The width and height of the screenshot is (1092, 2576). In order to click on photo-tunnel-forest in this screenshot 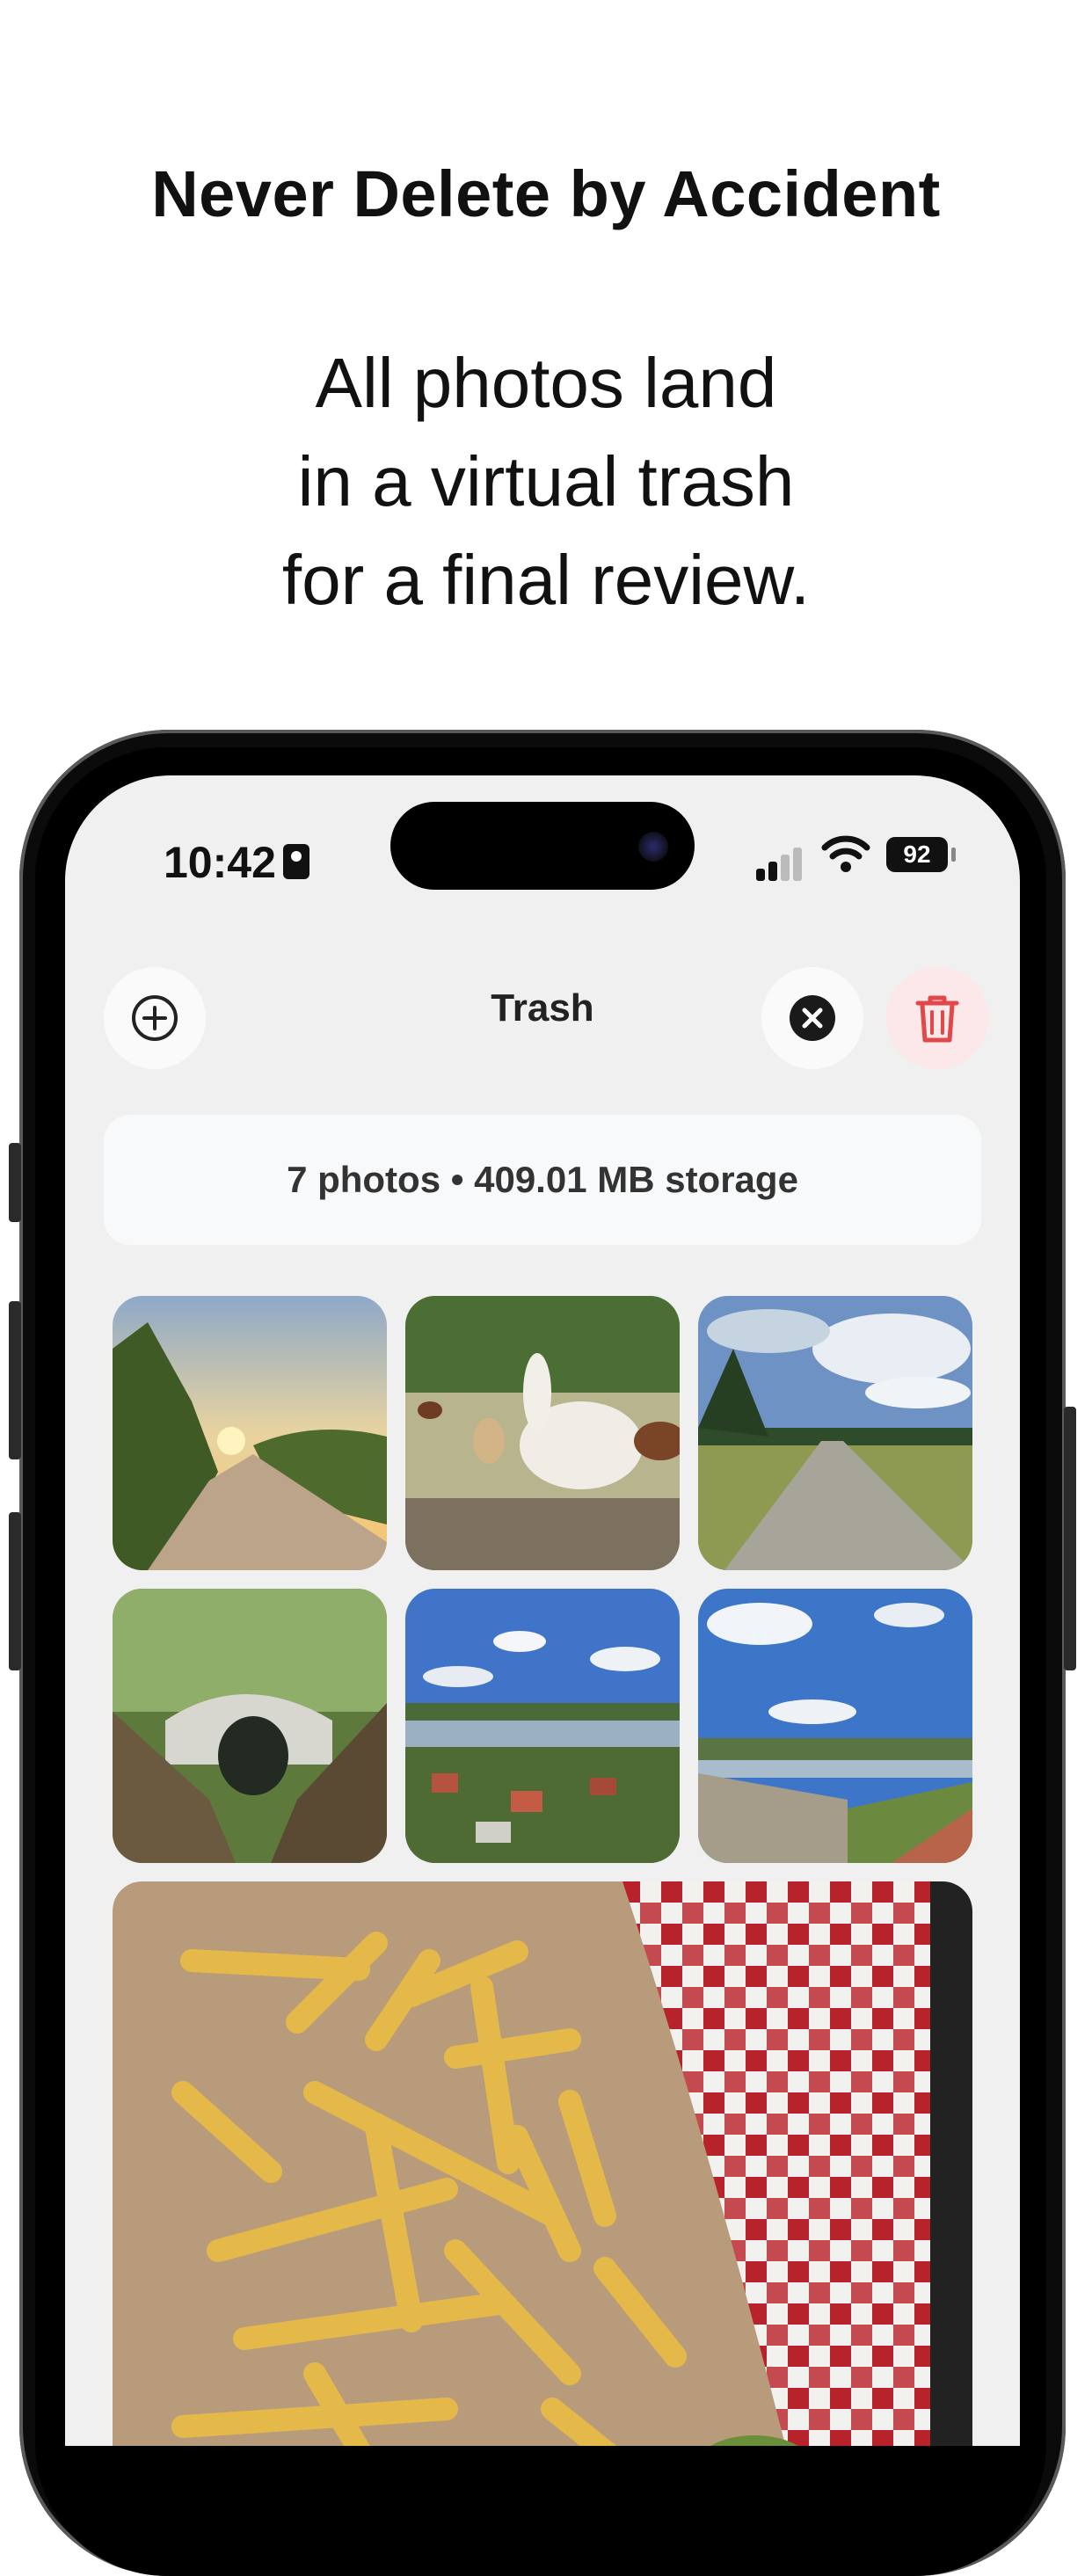, I will do `click(250, 1726)`.